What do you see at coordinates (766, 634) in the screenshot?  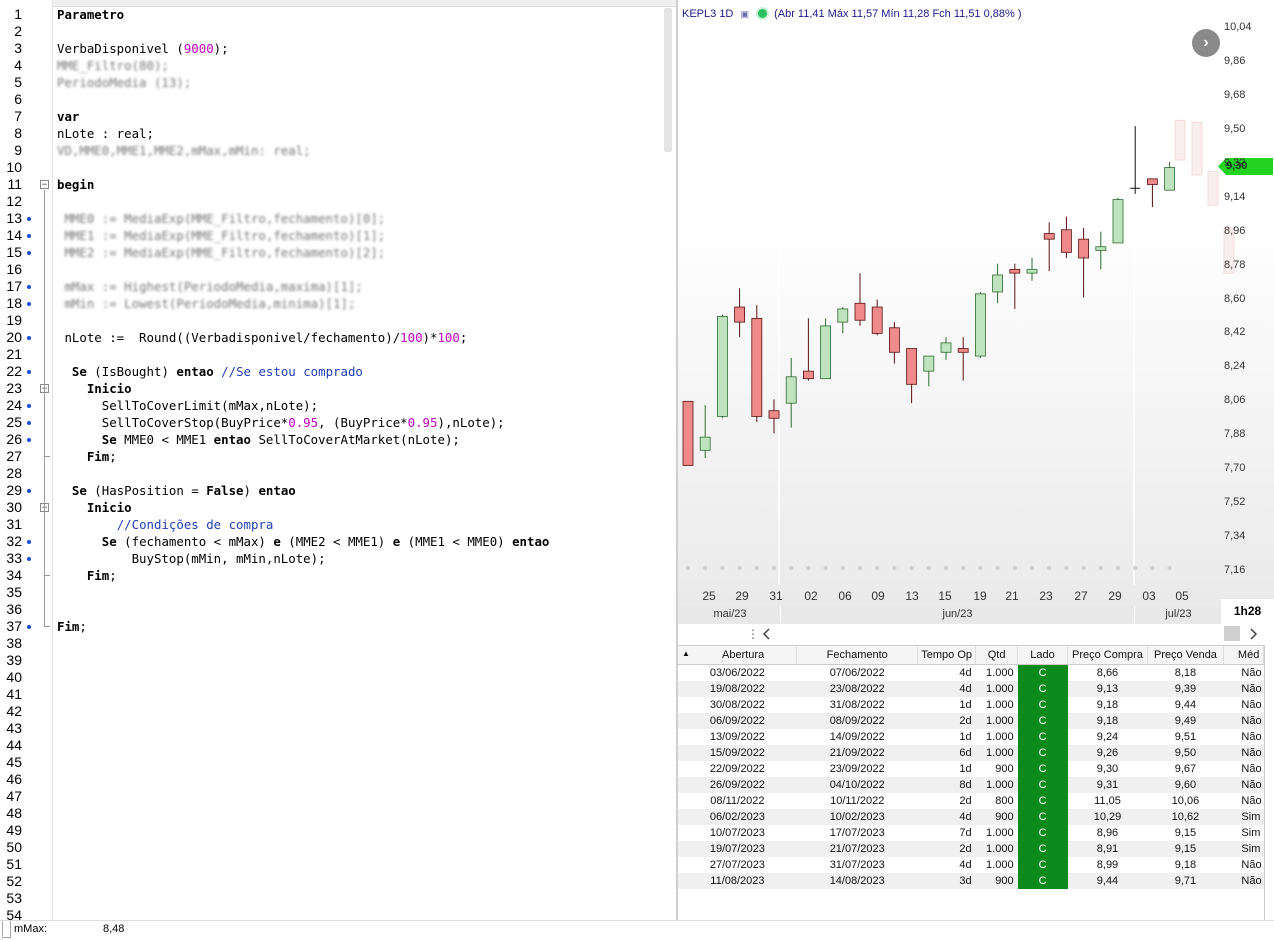 I see `chevron-left-icon` at bounding box center [766, 634].